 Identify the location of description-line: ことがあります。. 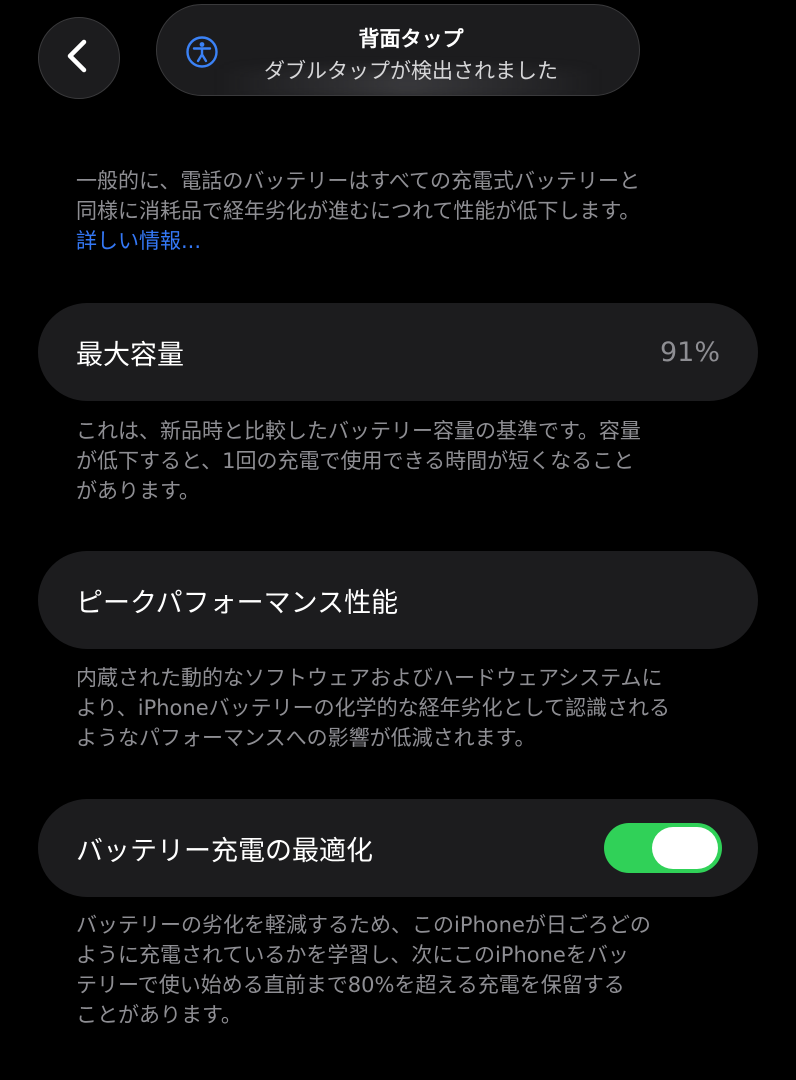
(159, 1015).